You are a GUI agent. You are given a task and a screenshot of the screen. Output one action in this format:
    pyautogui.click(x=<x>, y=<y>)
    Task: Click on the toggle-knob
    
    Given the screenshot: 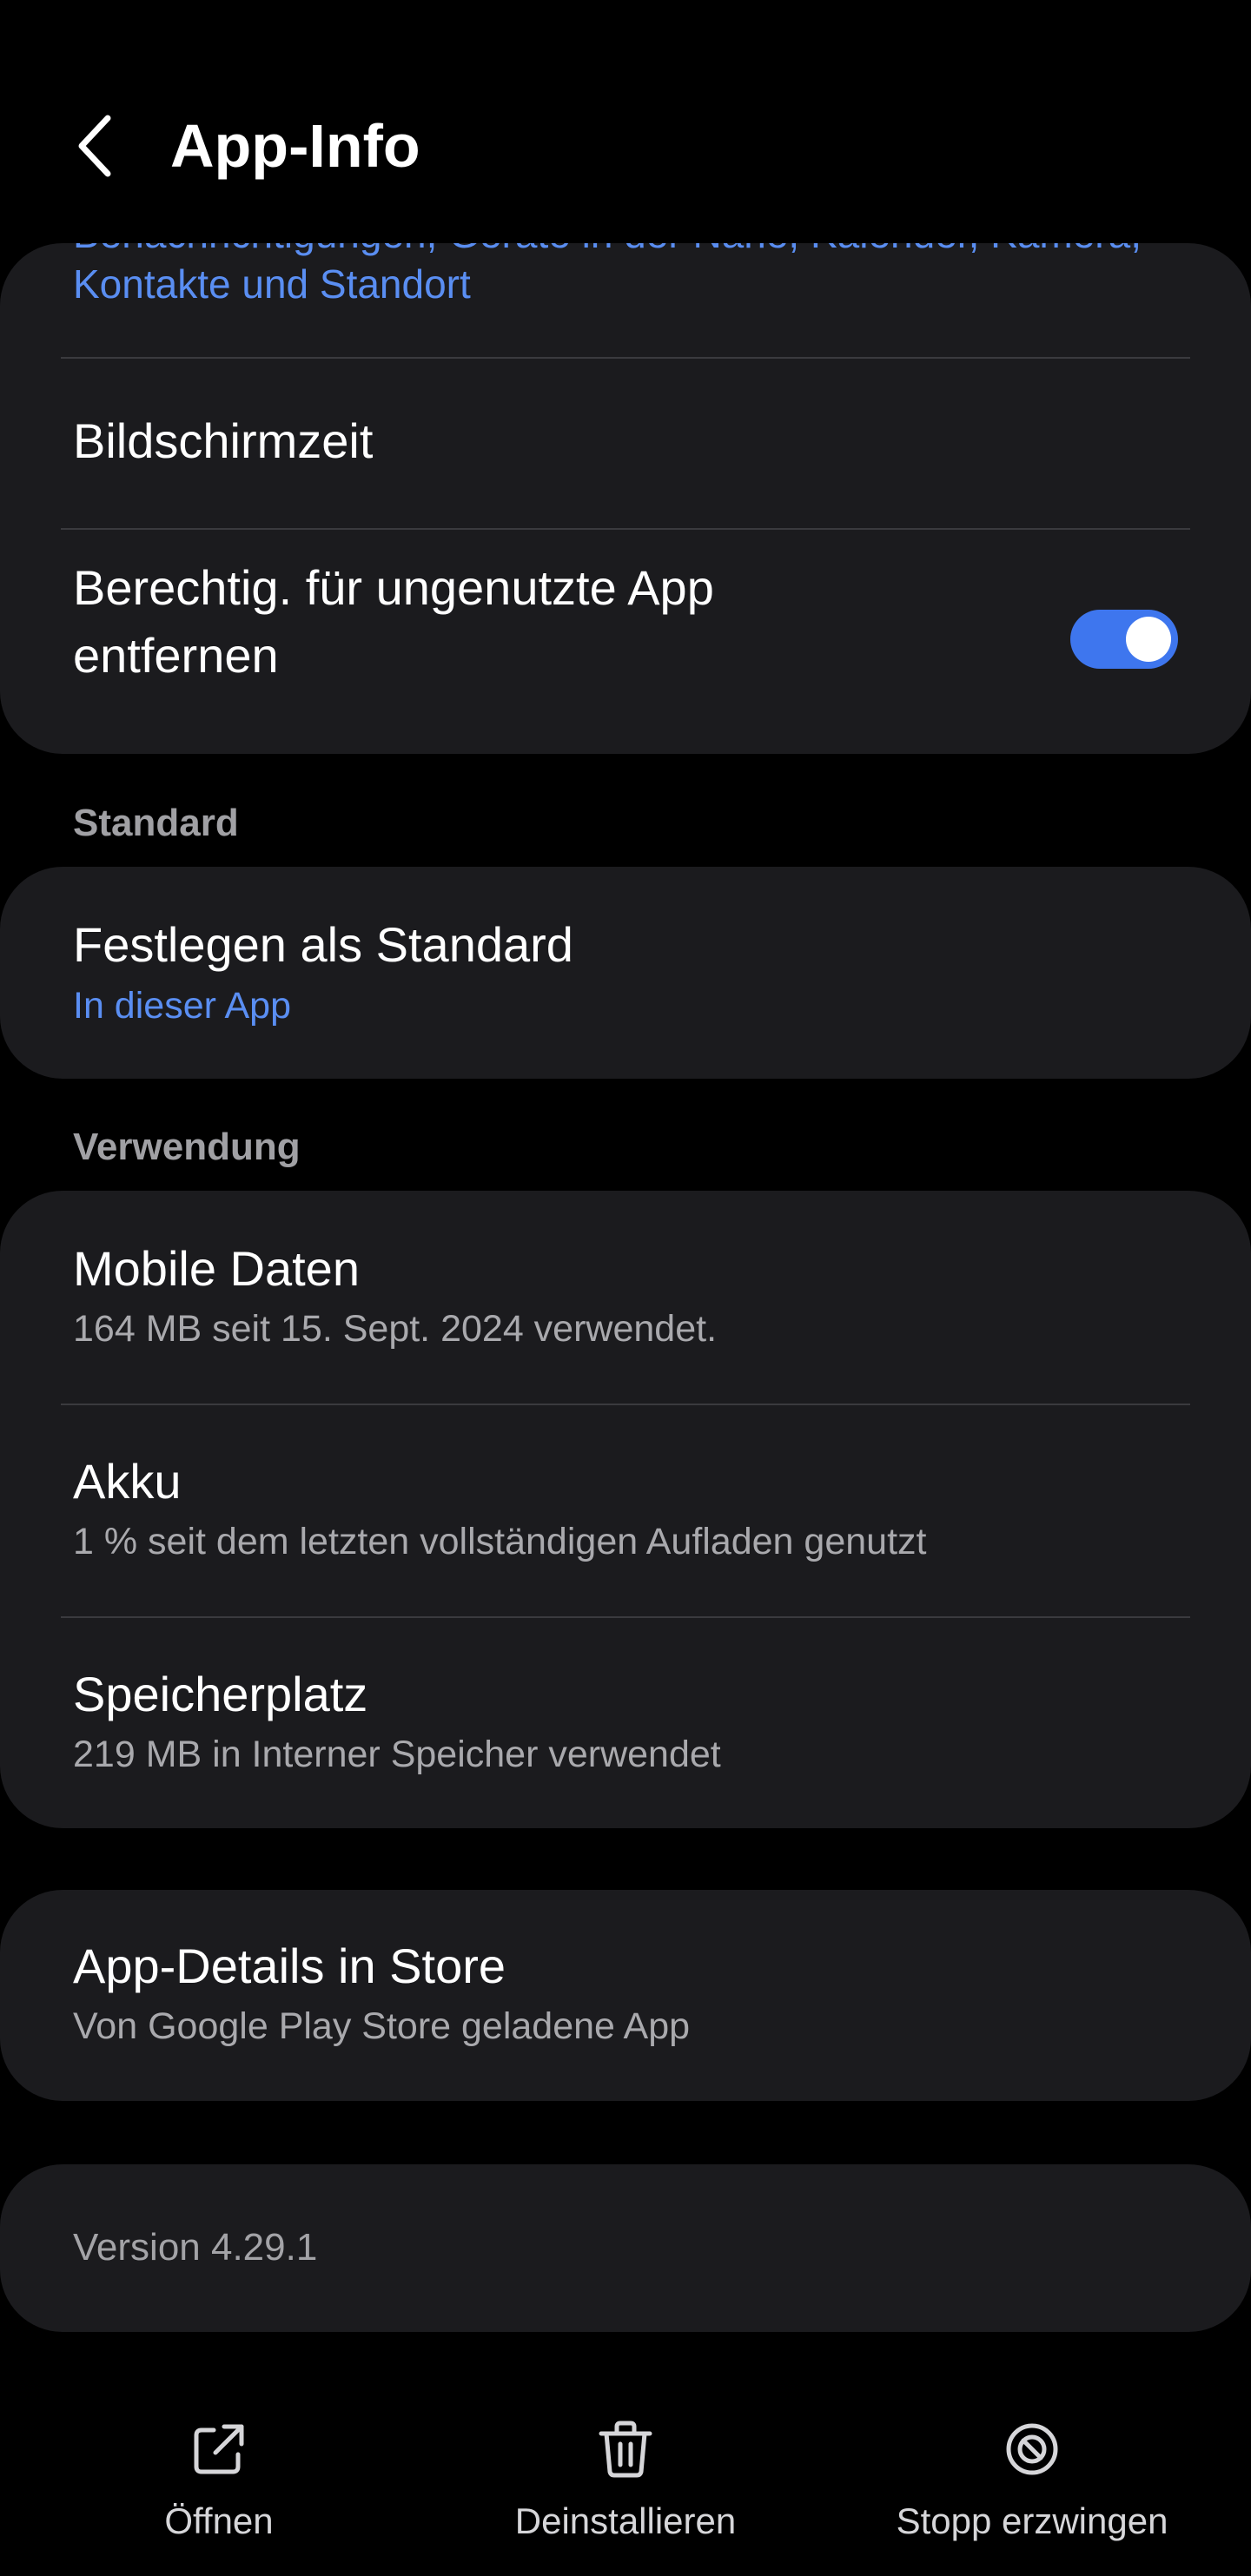 What is the action you would take?
    pyautogui.click(x=1148, y=639)
    